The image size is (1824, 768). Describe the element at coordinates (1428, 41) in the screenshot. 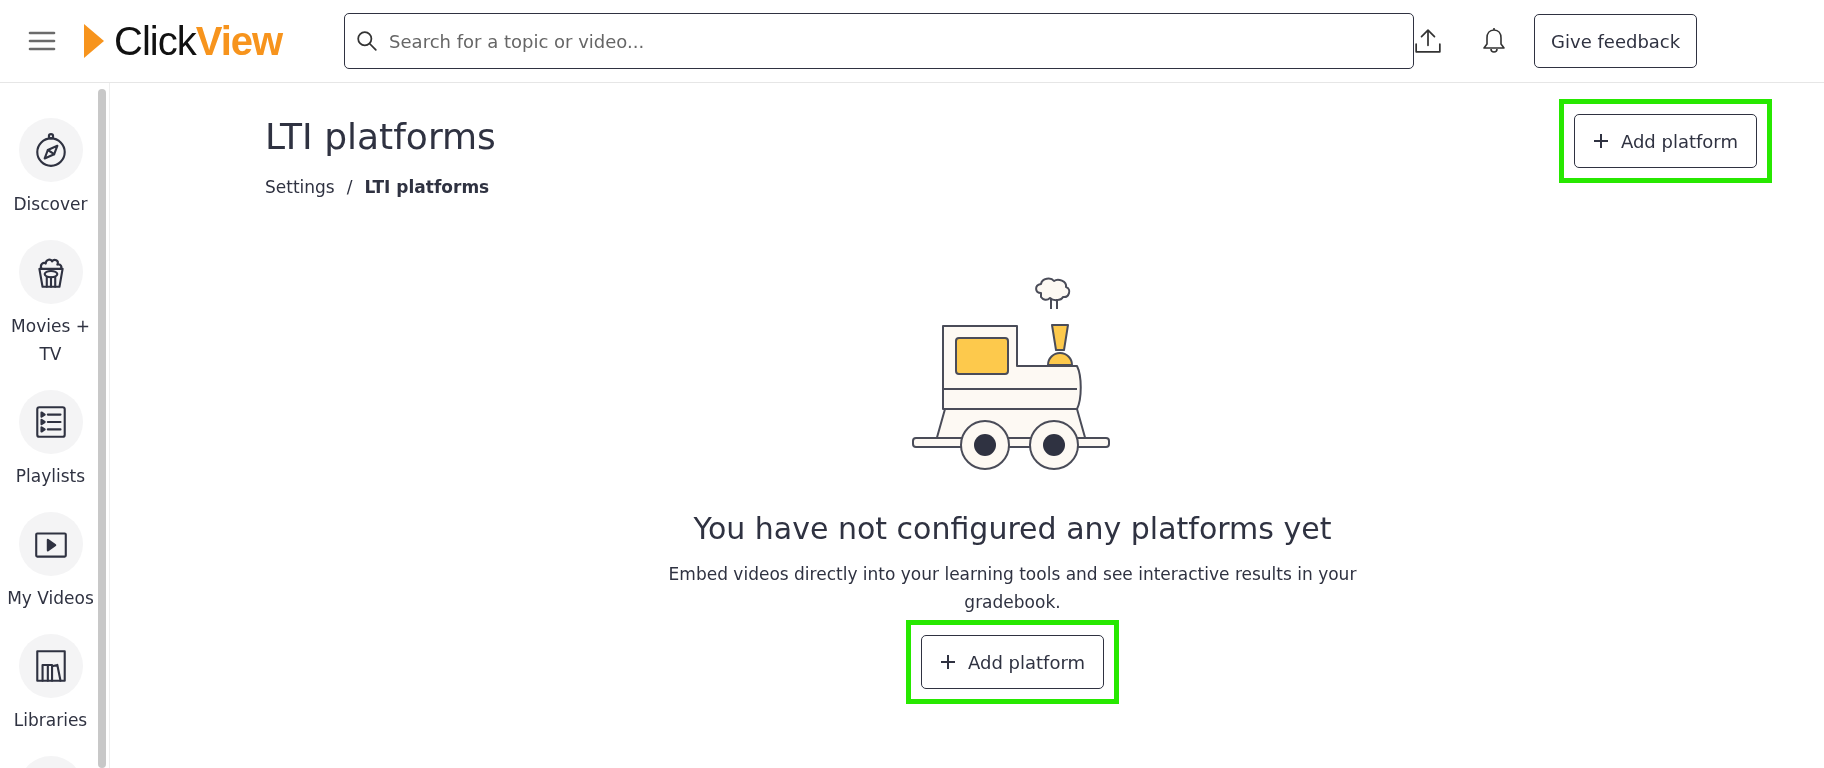

I see `upload-icon` at that location.